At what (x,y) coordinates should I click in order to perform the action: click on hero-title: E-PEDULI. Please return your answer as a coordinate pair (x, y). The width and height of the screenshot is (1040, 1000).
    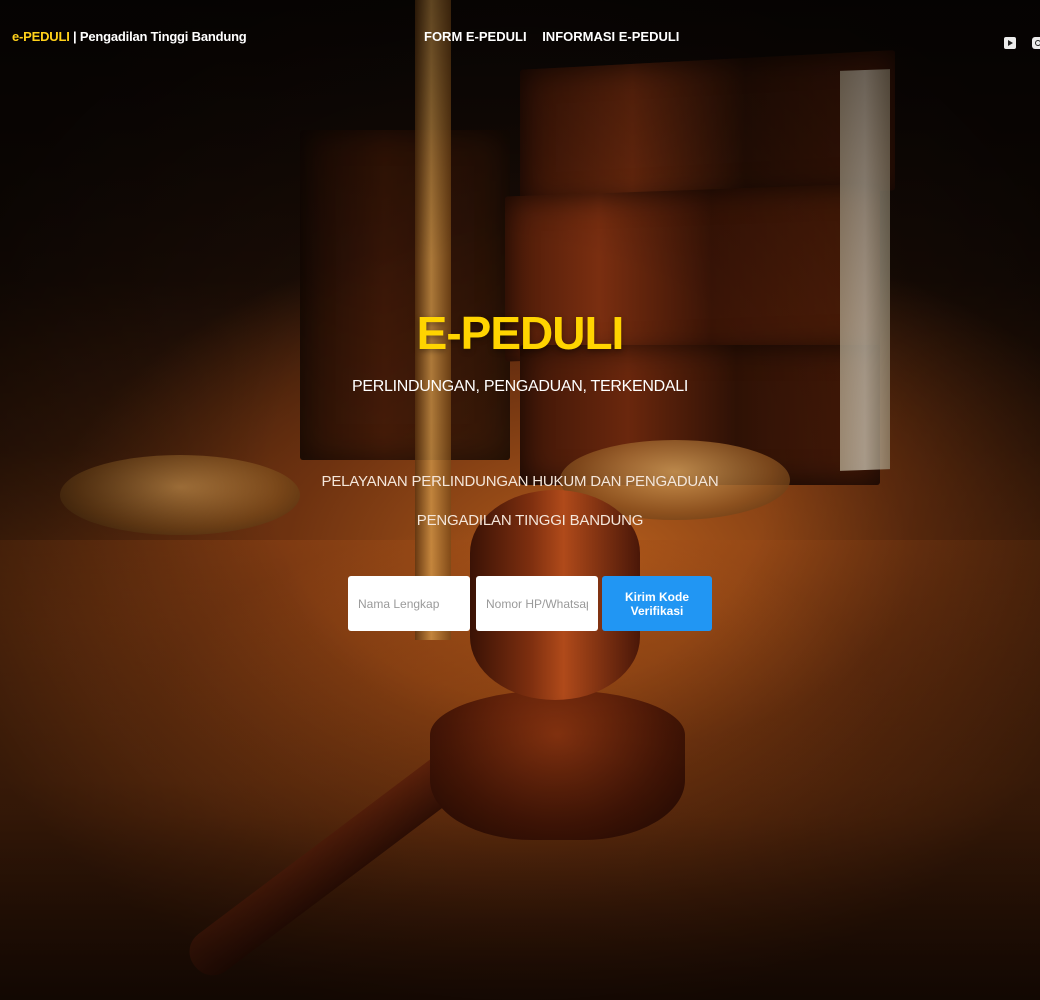
    Looking at the image, I should click on (520, 333).